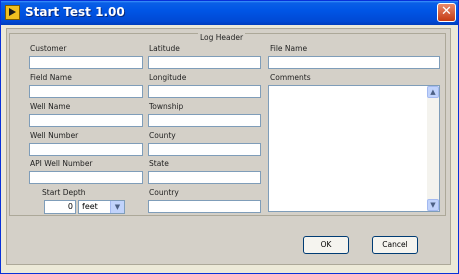  I want to click on state-input, so click(204, 177).